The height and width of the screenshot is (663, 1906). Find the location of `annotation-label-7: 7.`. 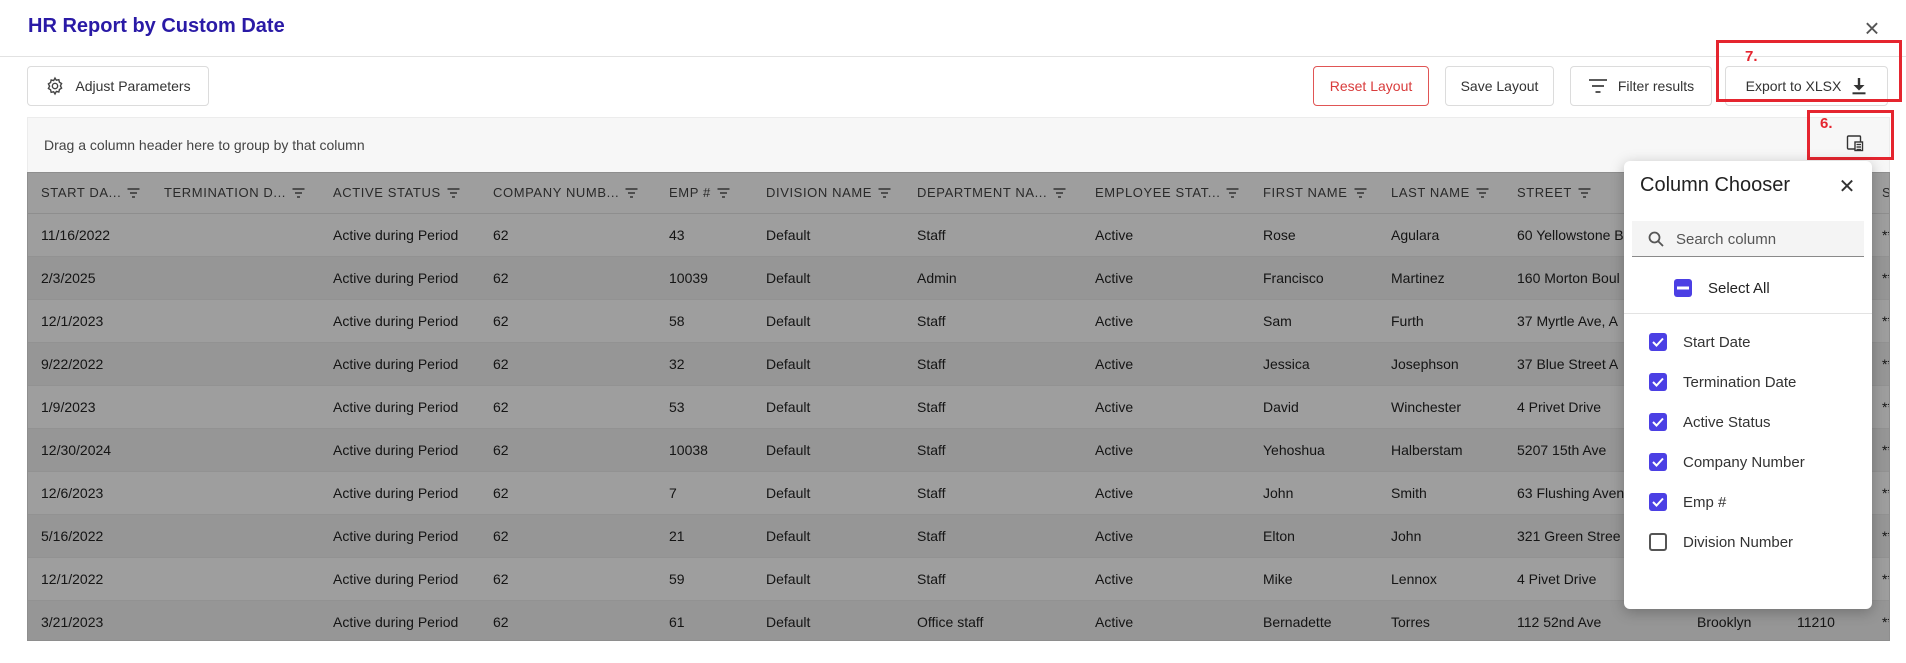

annotation-label-7: 7. is located at coordinates (1751, 56).